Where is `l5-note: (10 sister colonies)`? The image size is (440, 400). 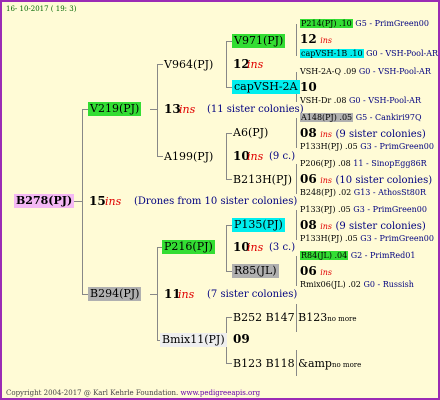 l5-note: (10 sister colonies) is located at coordinates (384, 180).